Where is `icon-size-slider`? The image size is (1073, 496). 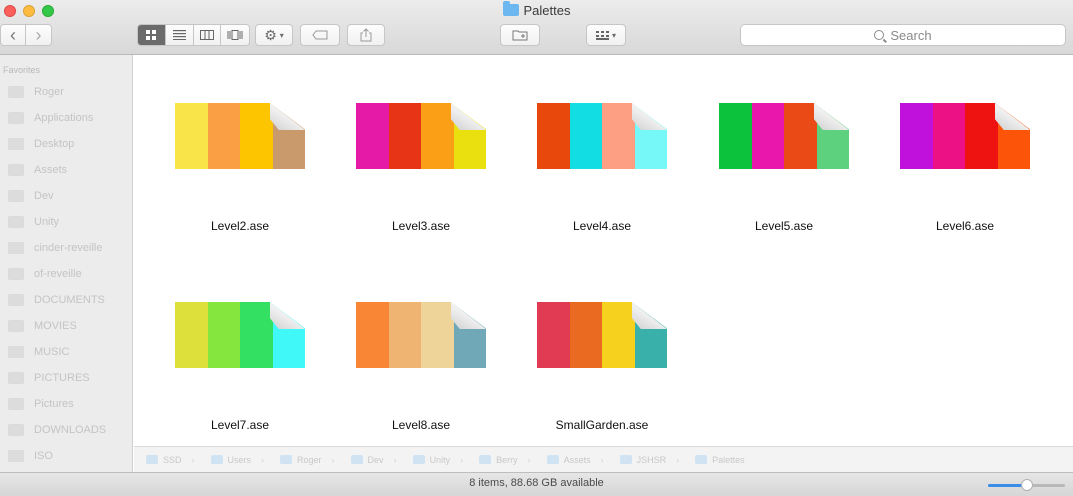
icon-size-slider is located at coordinates (1026, 485).